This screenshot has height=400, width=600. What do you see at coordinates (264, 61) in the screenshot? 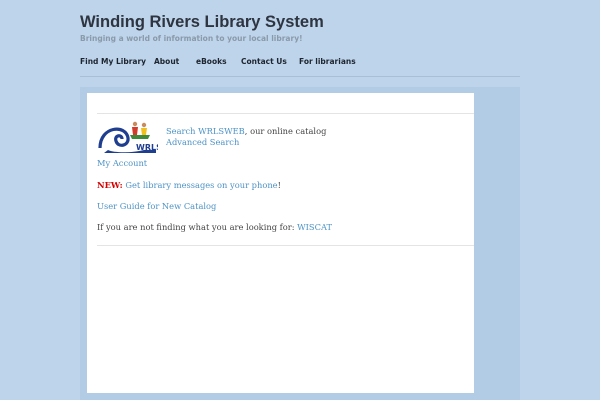
I see `nav-contact-us: Contact Us` at bounding box center [264, 61].